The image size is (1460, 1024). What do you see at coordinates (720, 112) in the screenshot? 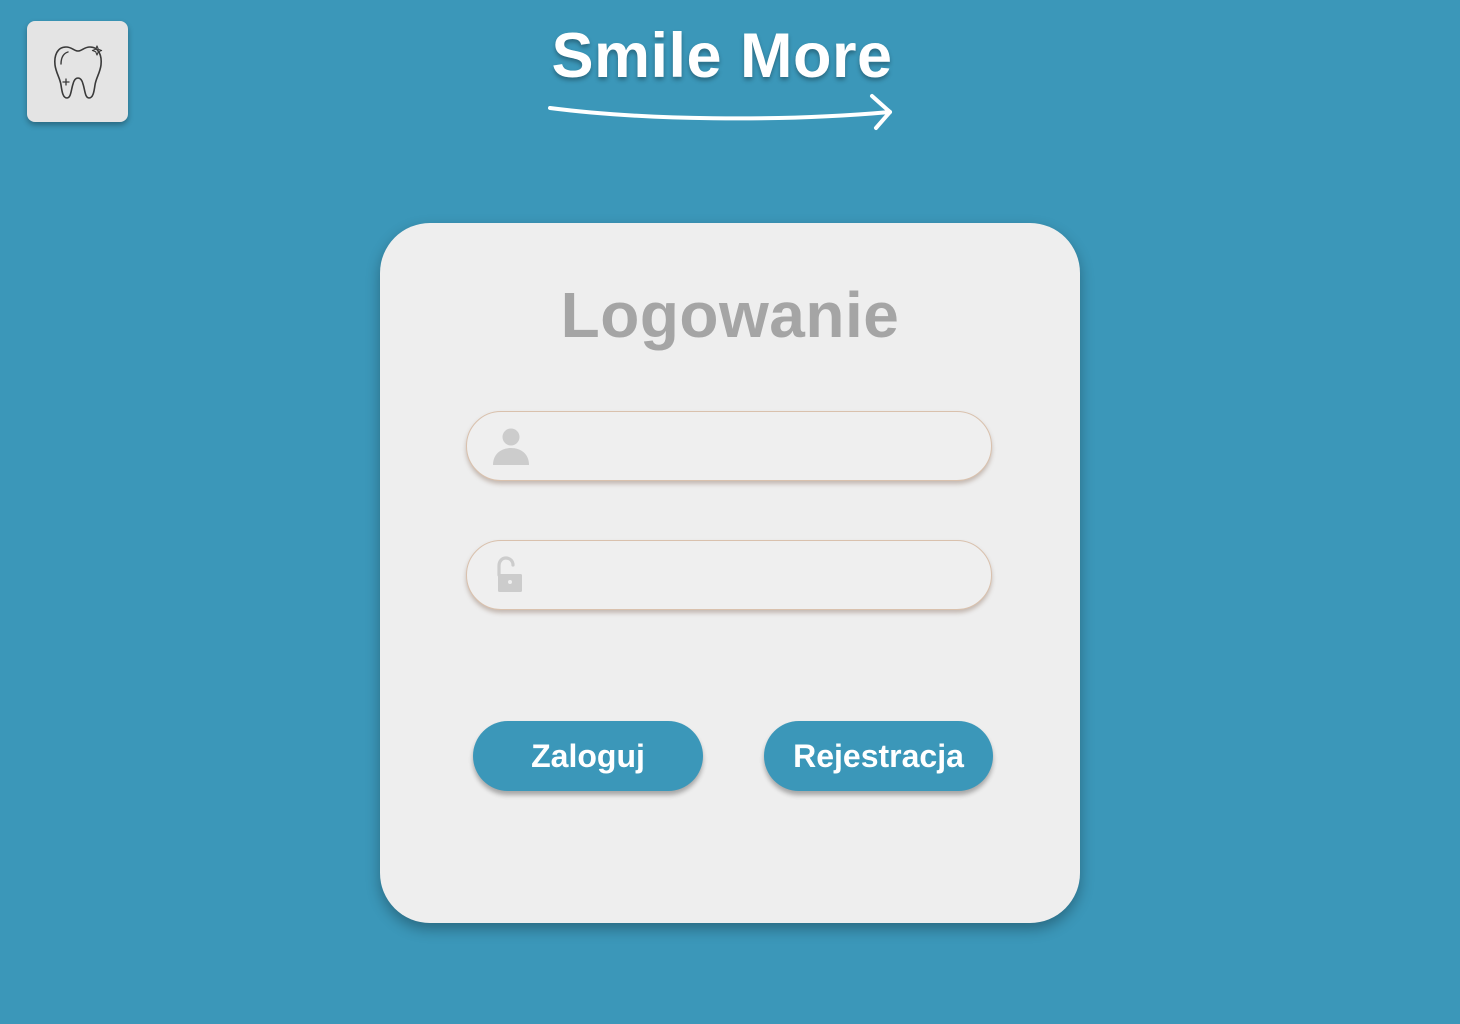
I see `arrow-right-icon` at bounding box center [720, 112].